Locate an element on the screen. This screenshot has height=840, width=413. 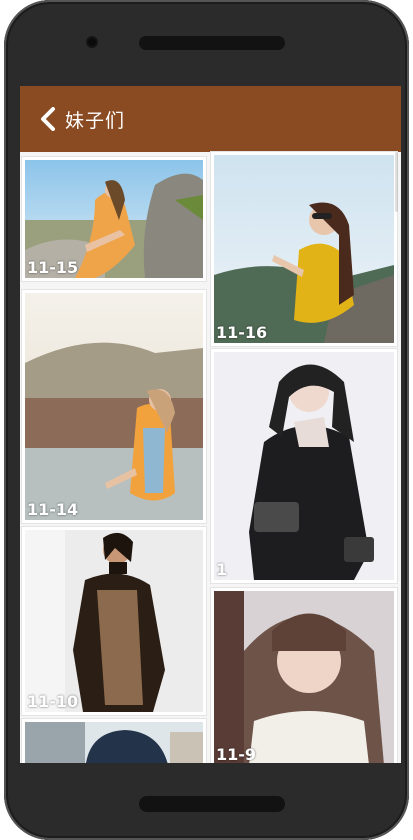
photo-card: 11-9 is located at coordinates (304, 675).